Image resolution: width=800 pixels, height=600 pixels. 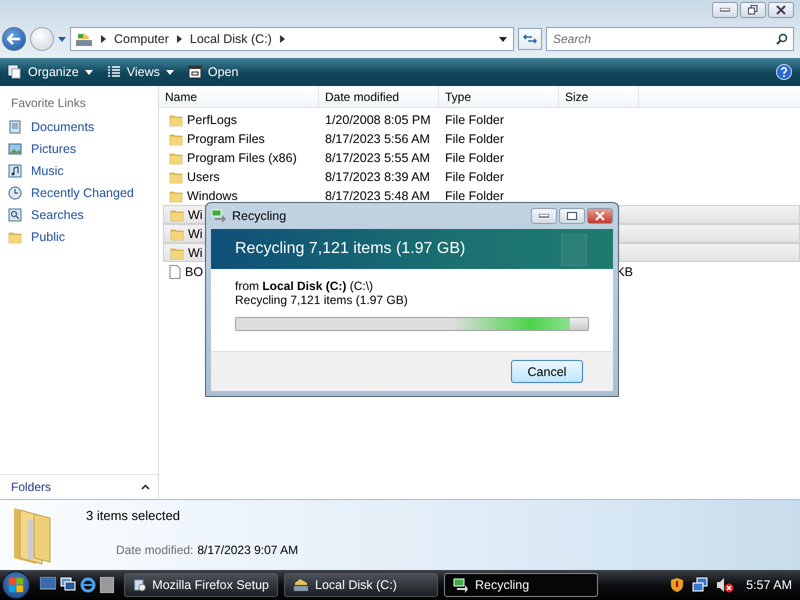 I want to click on history-dropdown, so click(x=62, y=39).